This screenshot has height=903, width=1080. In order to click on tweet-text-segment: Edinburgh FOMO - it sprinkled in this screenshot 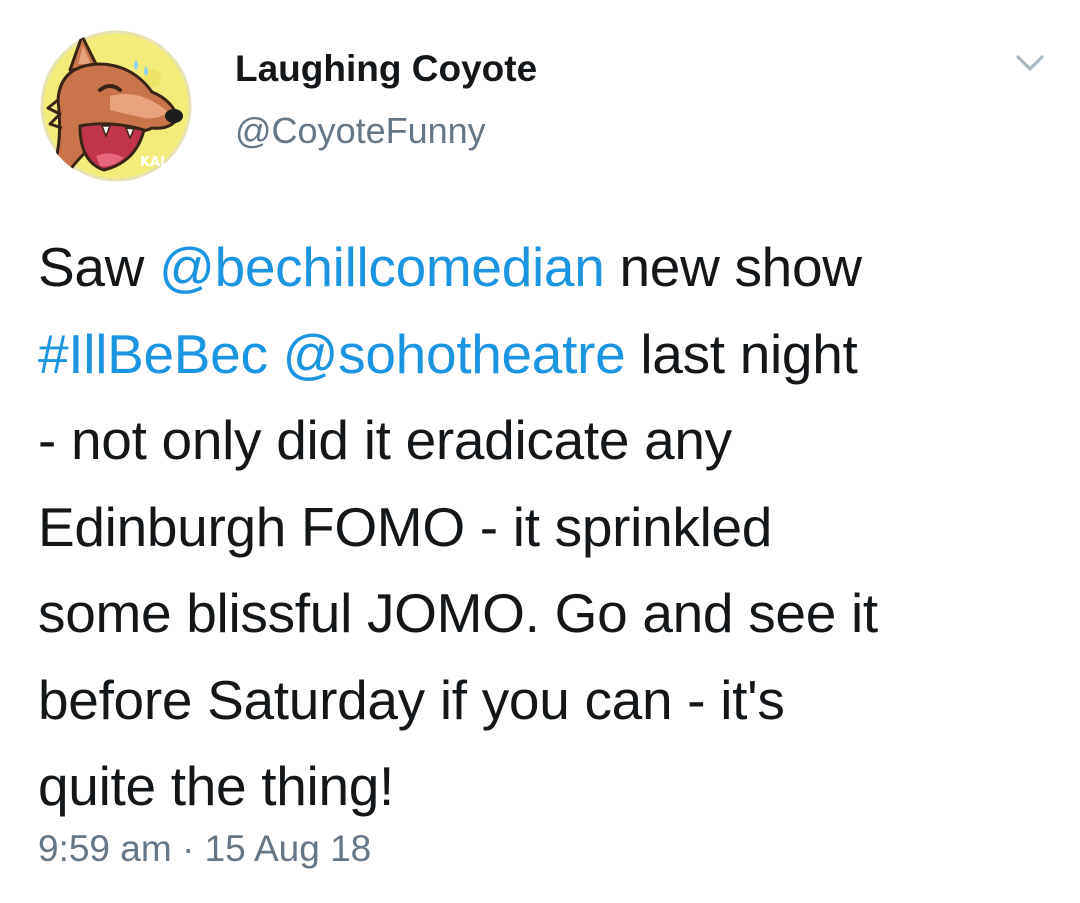, I will do `click(405, 526)`.